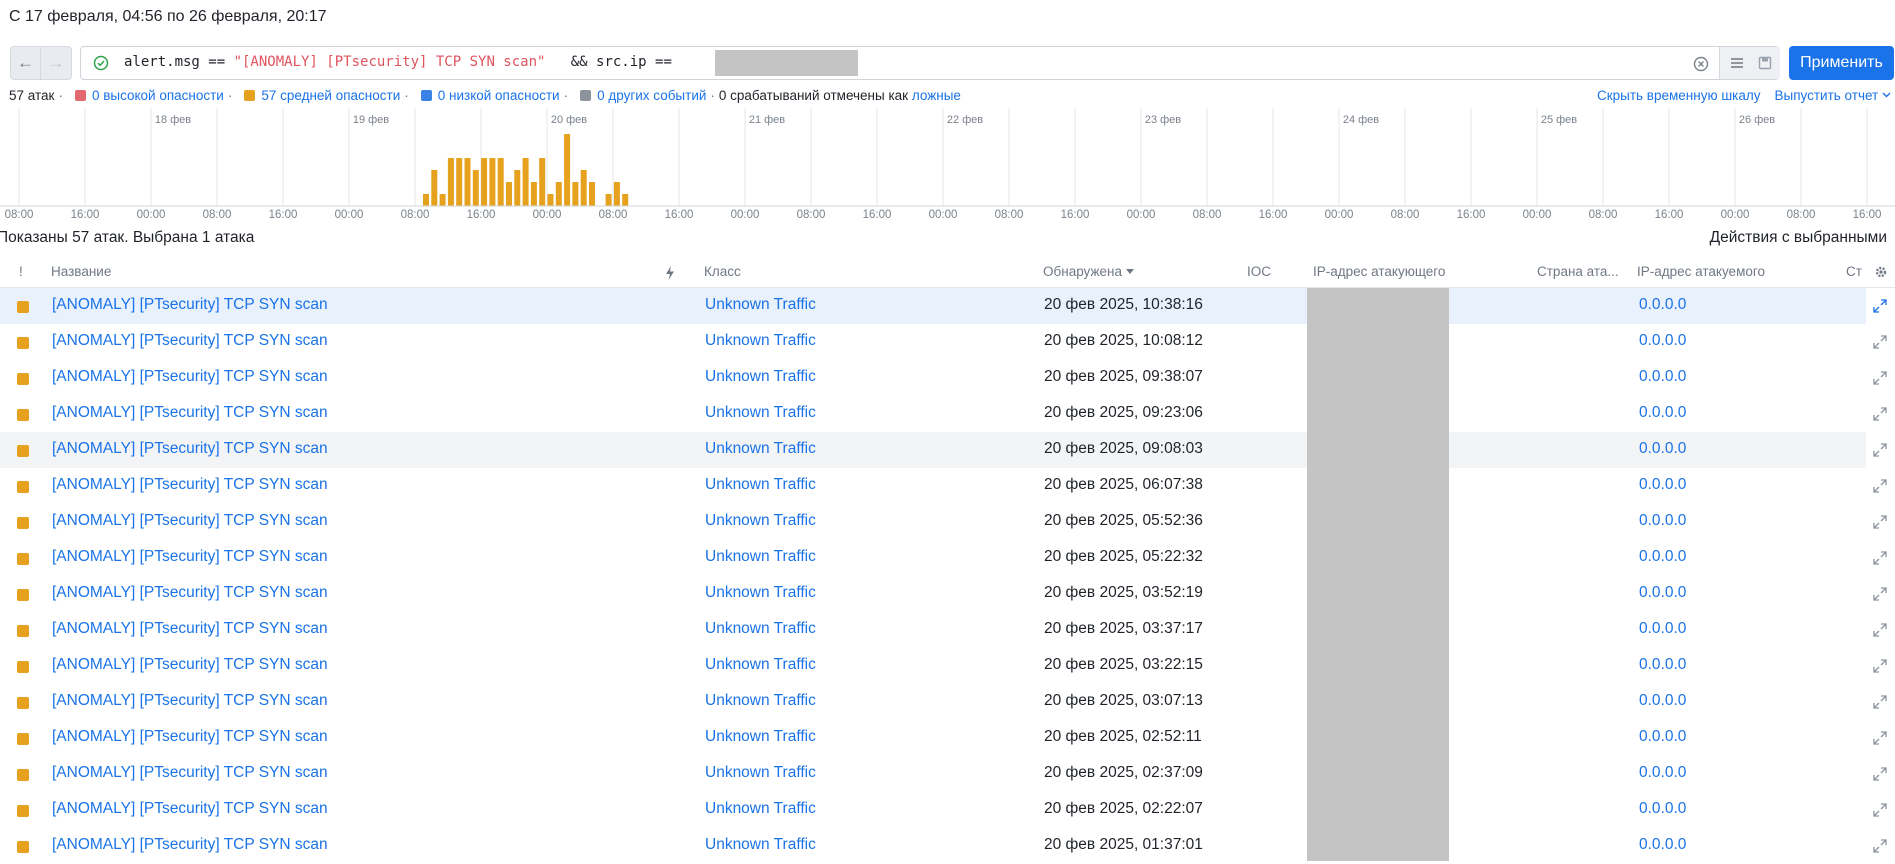  Describe the element at coordinates (21, 271) in the screenshot. I see `col-severity: !` at that location.